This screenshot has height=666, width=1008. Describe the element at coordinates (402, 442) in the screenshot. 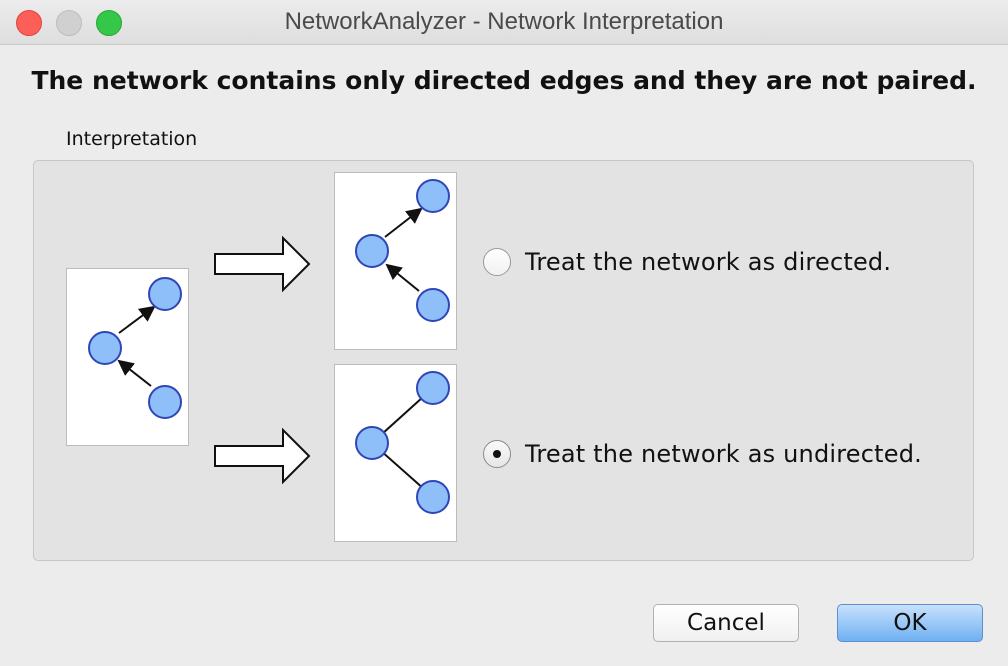

I see `undirected-graph-icon` at that location.